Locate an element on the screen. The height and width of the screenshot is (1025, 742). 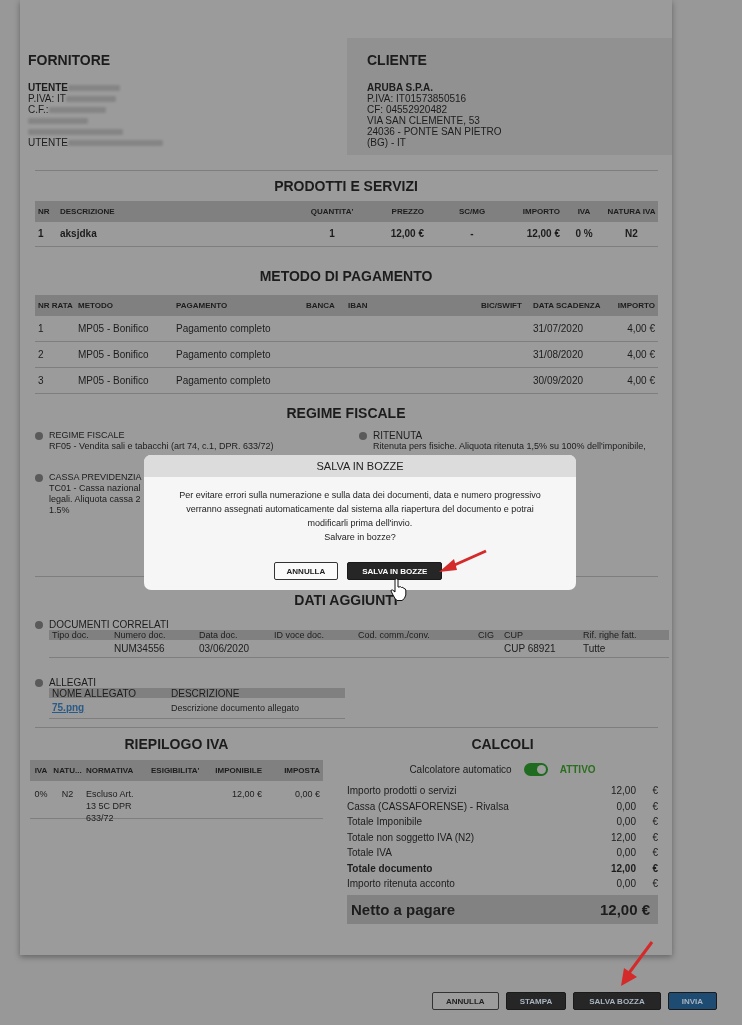
supplier-line: C.F.: is located at coordinates (38, 109).